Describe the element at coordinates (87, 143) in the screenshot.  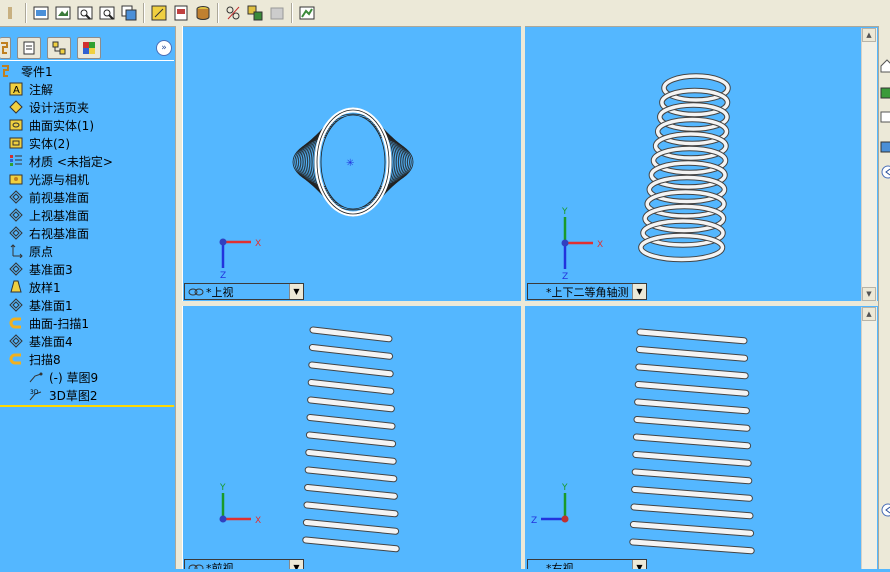
I see `tree-item: 实体(2)` at that location.